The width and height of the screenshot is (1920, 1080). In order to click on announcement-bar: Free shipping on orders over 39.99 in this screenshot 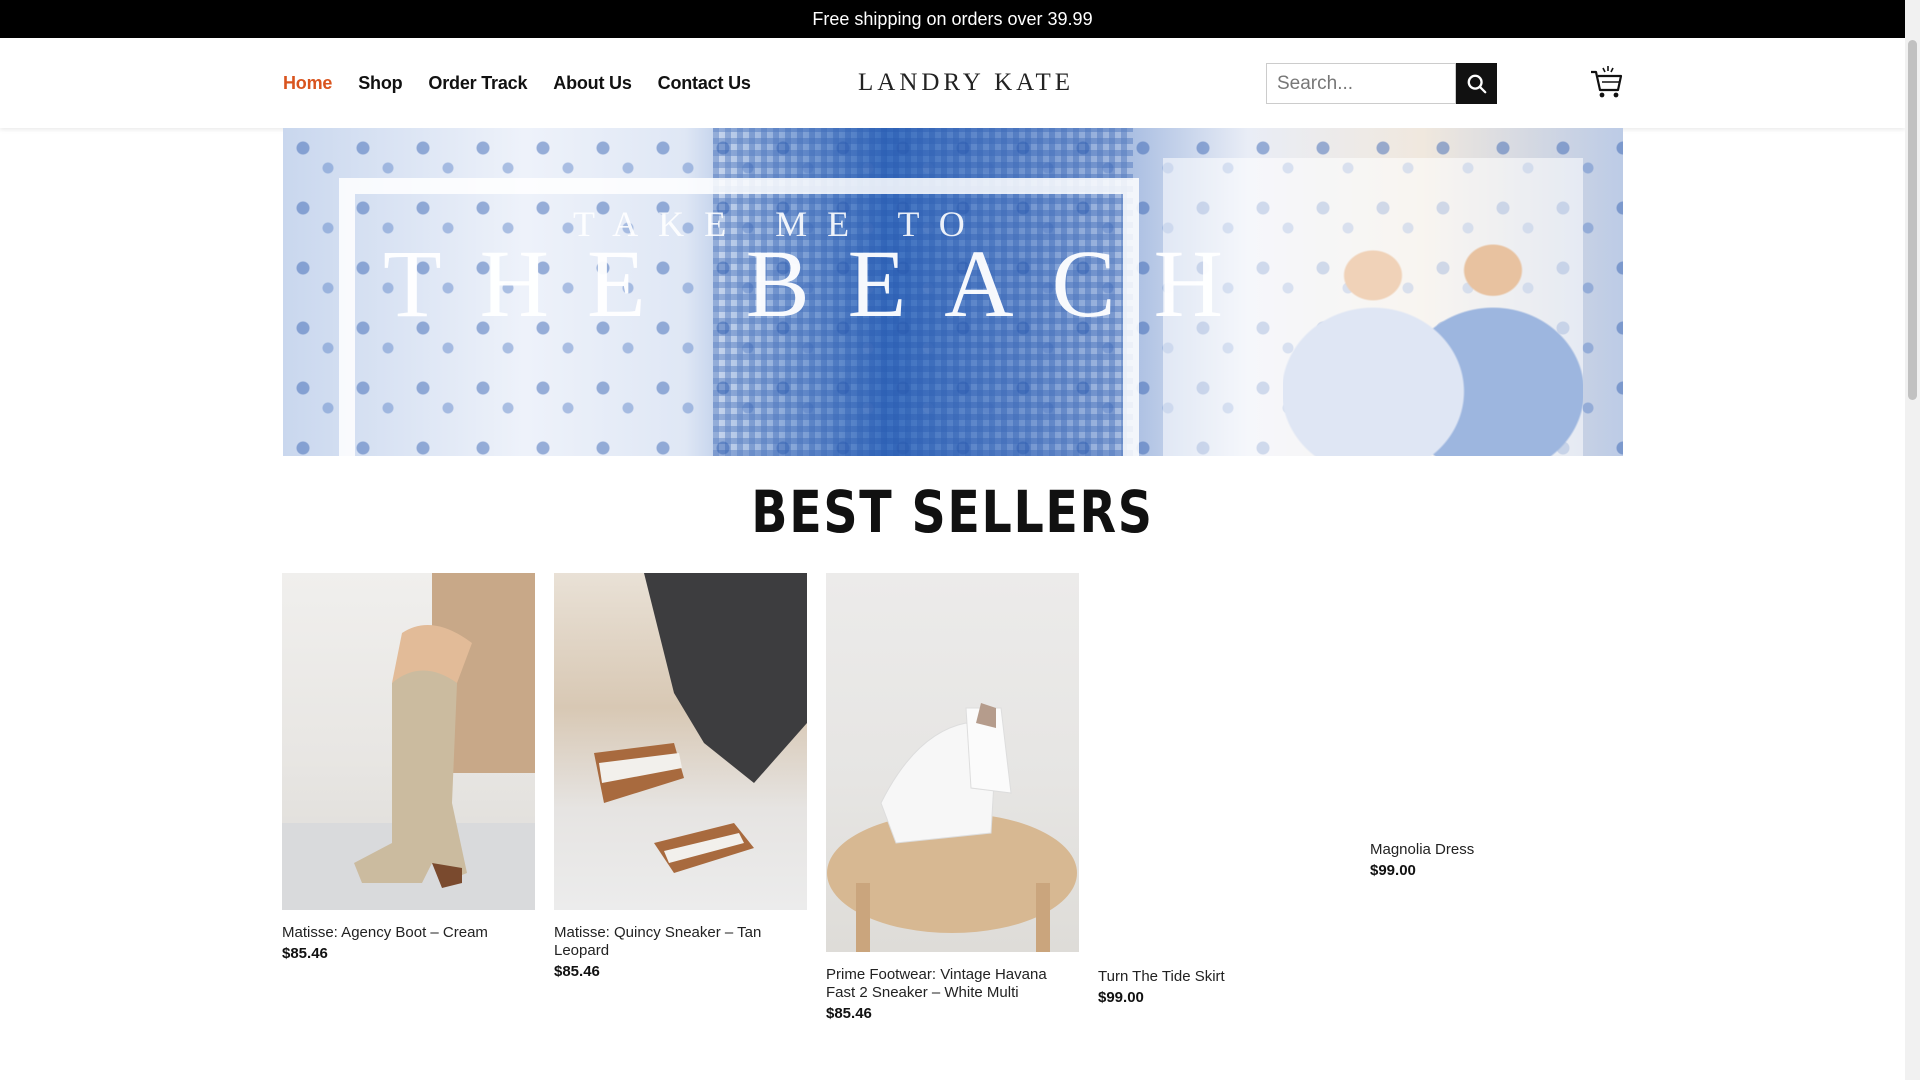, I will do `click(952, 19)`.